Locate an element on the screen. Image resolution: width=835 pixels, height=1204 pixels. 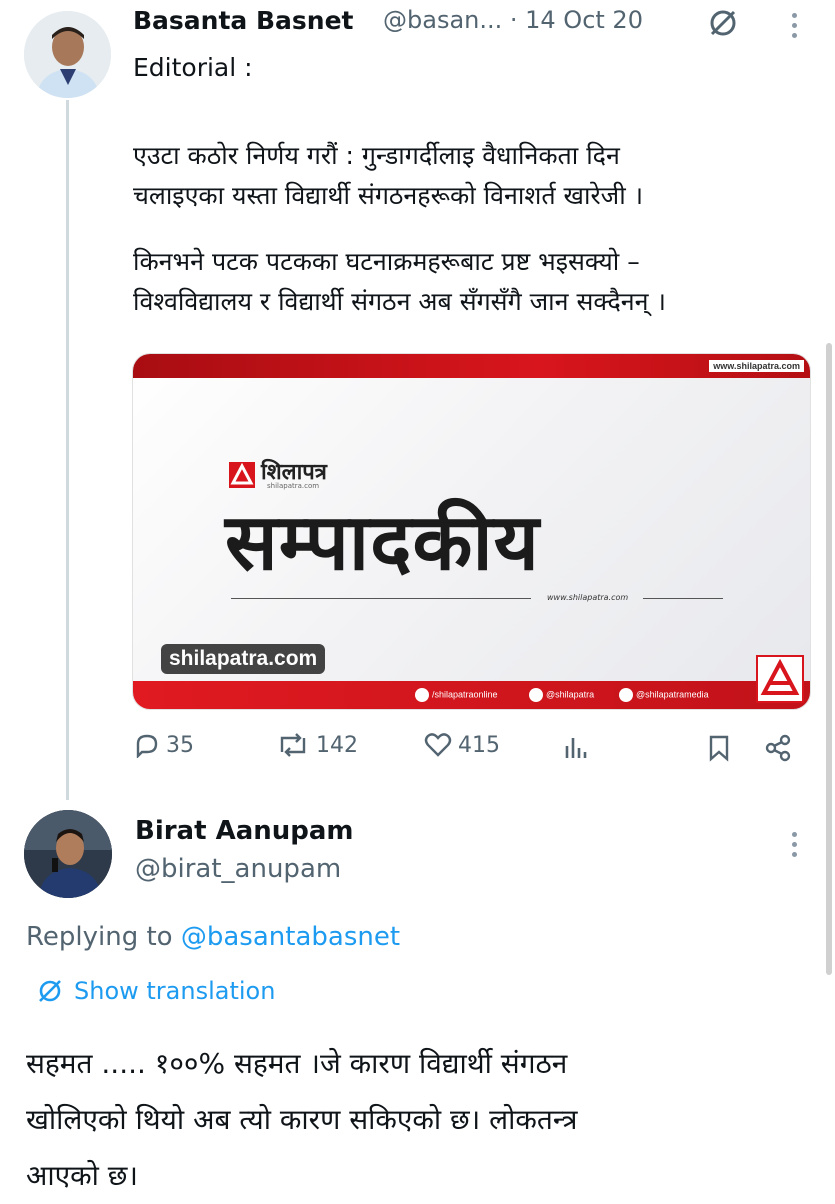
corner-logo-icon is located at coordinates (780, 679).